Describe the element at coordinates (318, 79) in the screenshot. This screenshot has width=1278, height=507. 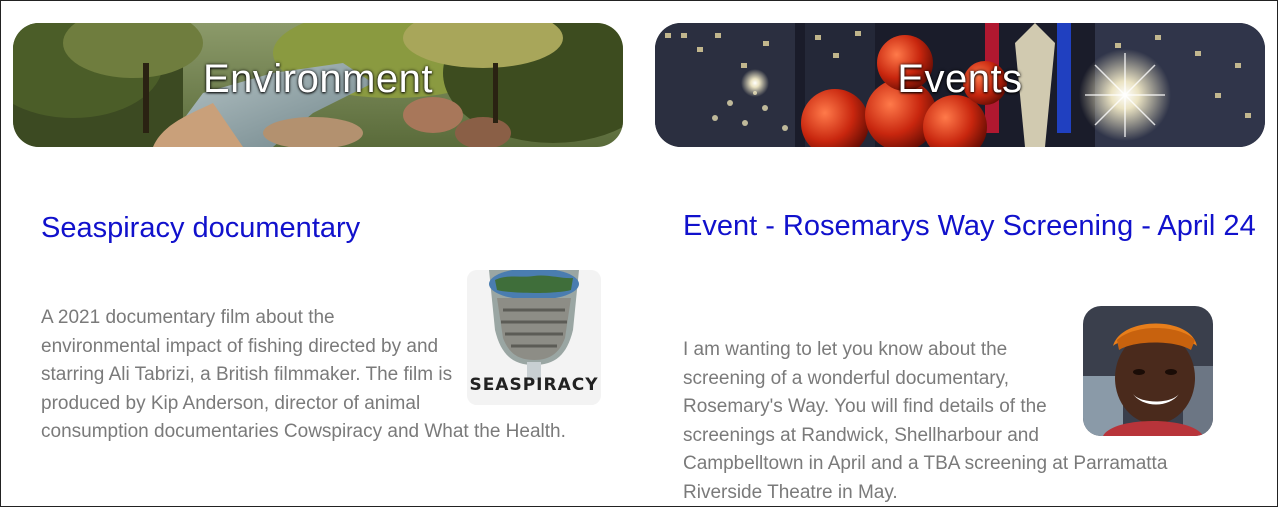
I see `environment-banner-title: Environment` at that location.